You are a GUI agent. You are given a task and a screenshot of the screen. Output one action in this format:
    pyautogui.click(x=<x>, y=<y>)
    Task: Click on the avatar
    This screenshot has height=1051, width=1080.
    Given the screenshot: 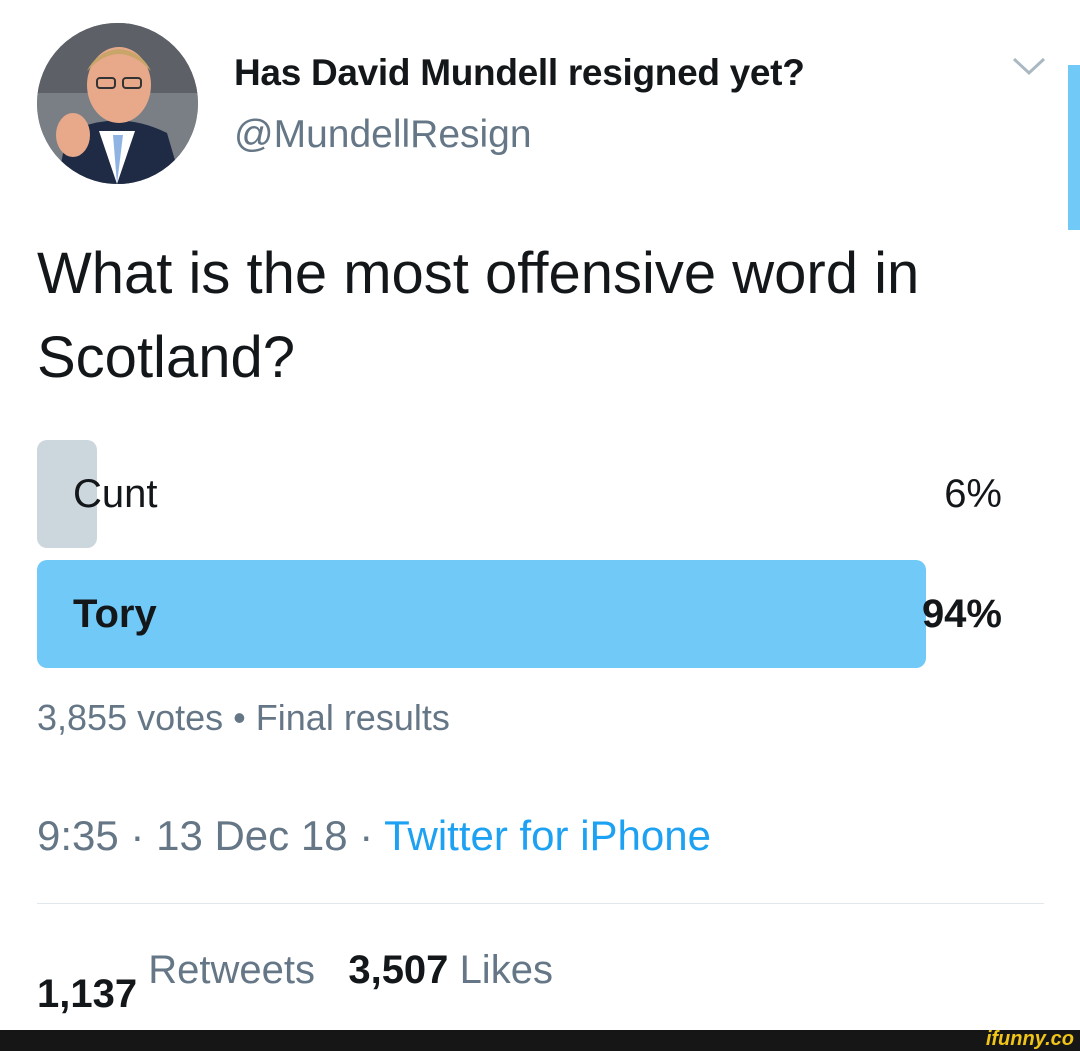 What is the action you would take?
    pyautogui.click(x=117, y=103)
    